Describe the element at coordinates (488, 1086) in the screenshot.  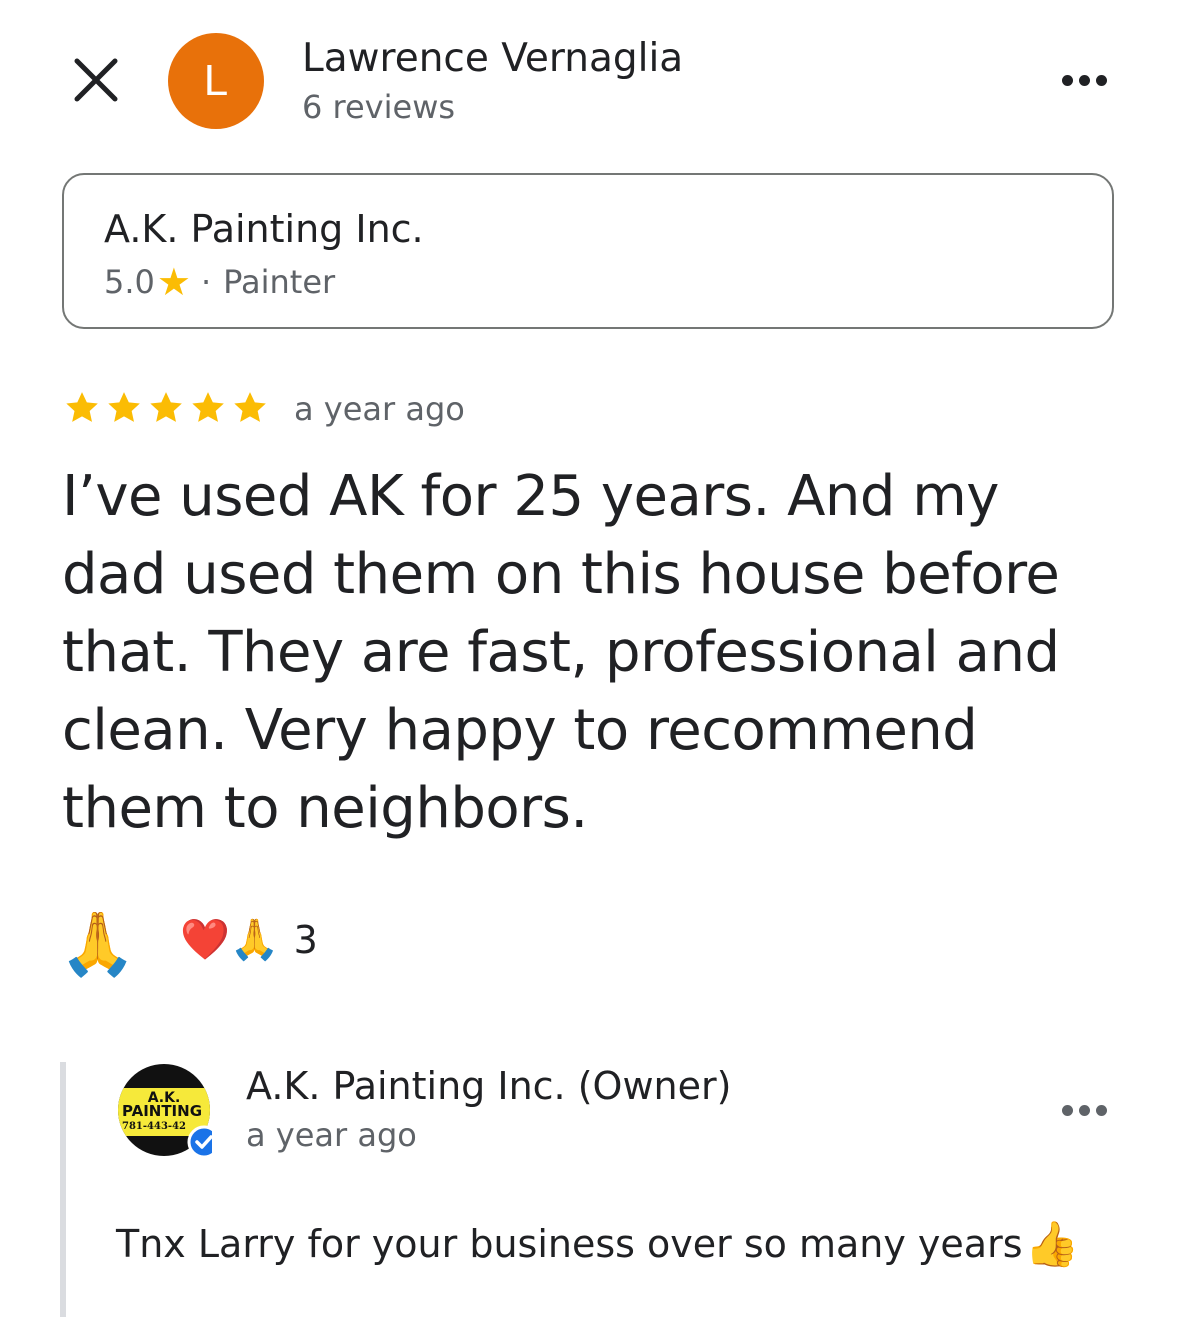
I see `owner-name: A.K. Painting Inc. (Owner)` at that location.